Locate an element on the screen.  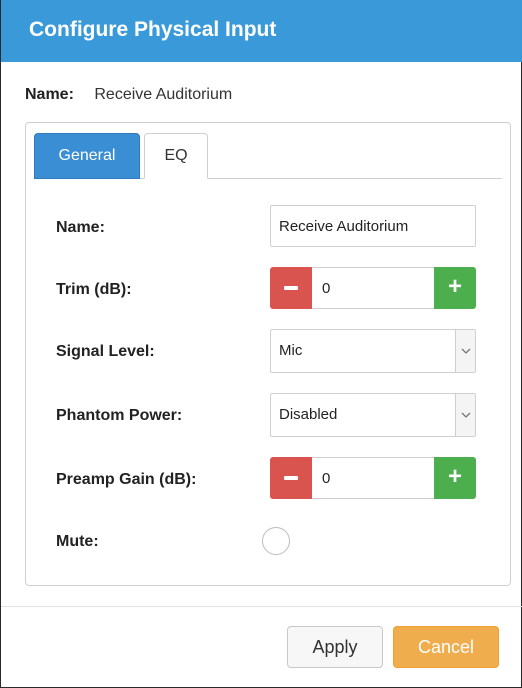
trim-increment-button: + is located at coordinates (455, 288).